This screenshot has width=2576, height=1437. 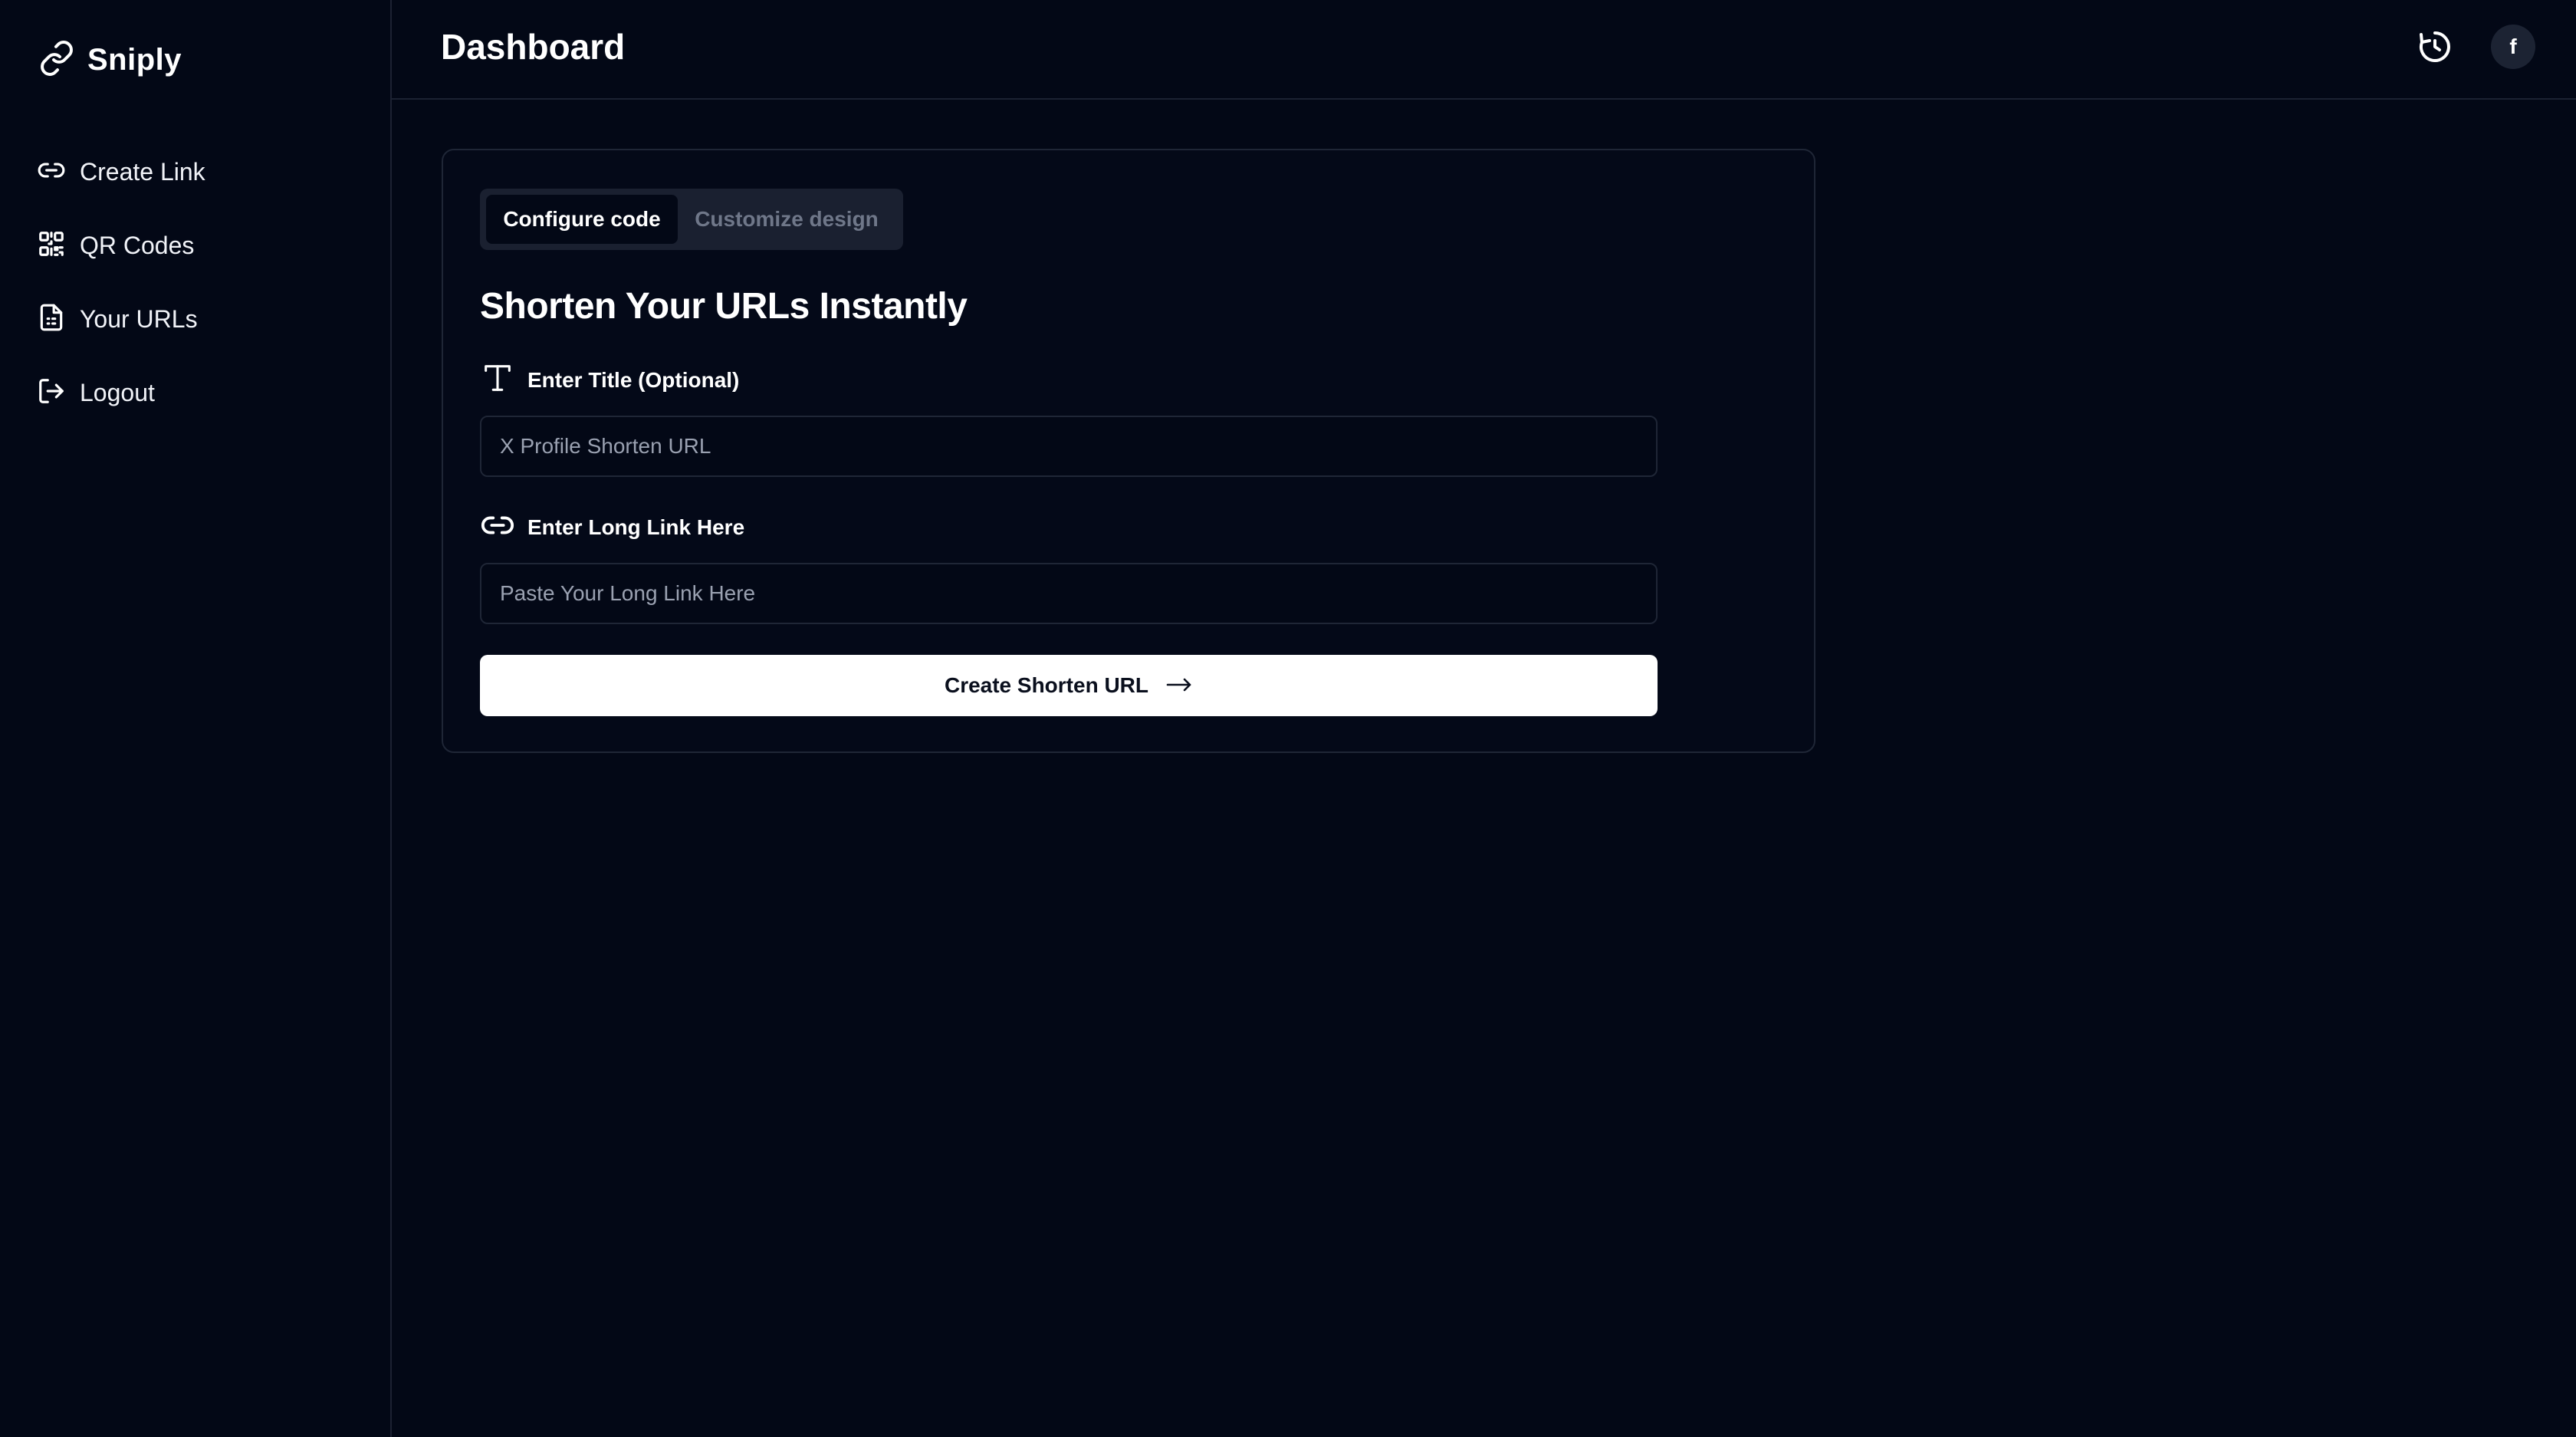 What do you see at coordinates (1179, 686) in the screenshot?
I see `arrow-right-icon` at bounding box center [1179, 686].